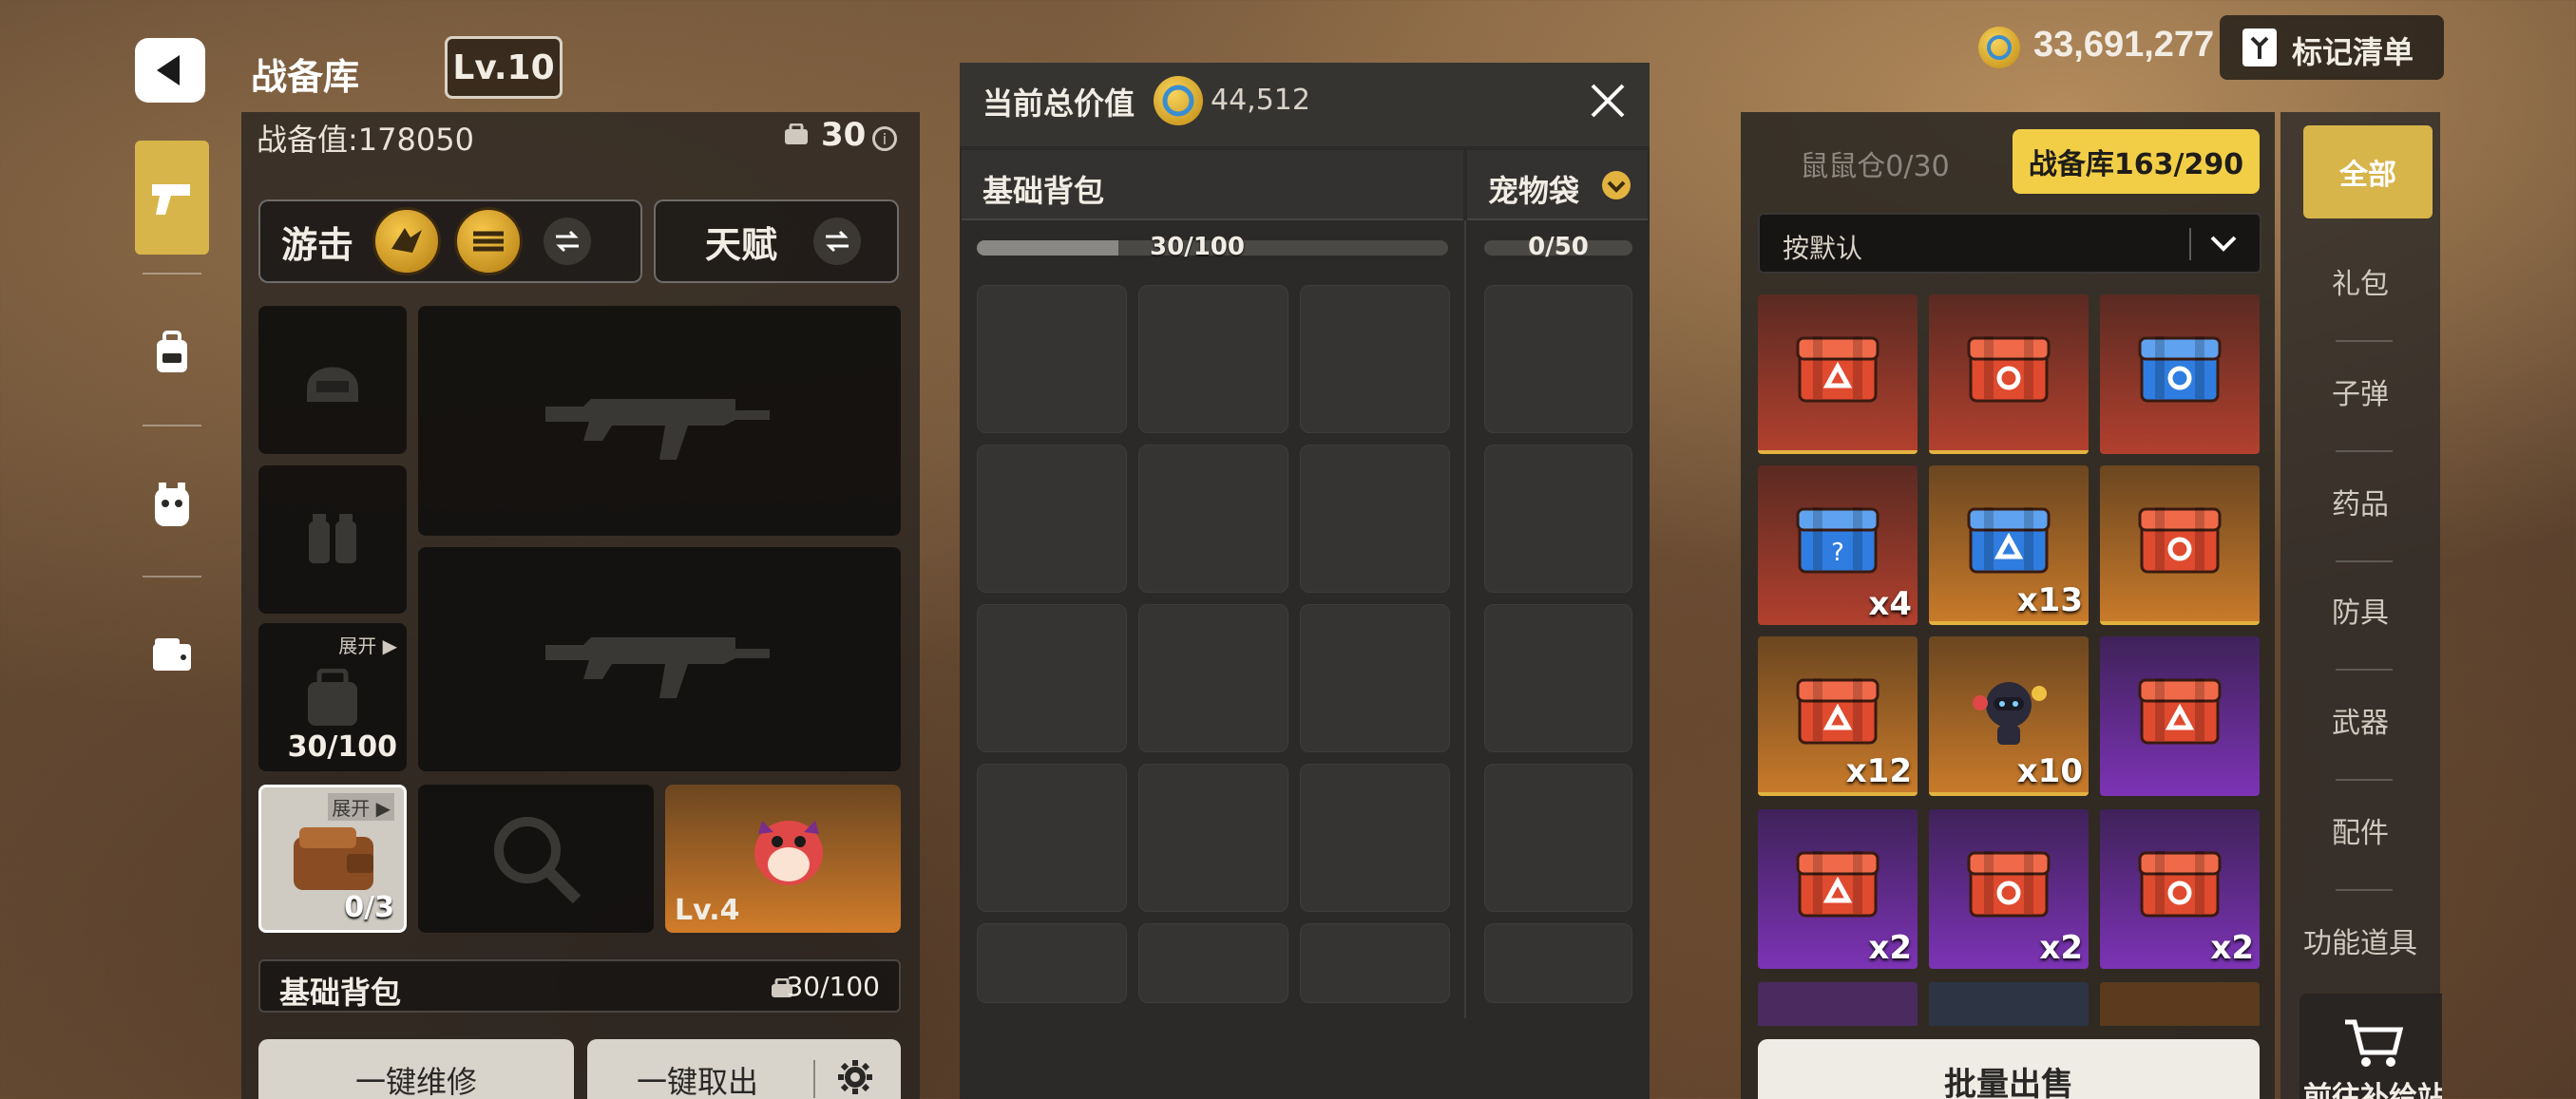 This screenshot has height=1099, width=2576. What do you see at coordinates (1557, 185) in the screenshot?
I see `tab-pet-bag: 宠物袋` at bounding box center [1557, 185].